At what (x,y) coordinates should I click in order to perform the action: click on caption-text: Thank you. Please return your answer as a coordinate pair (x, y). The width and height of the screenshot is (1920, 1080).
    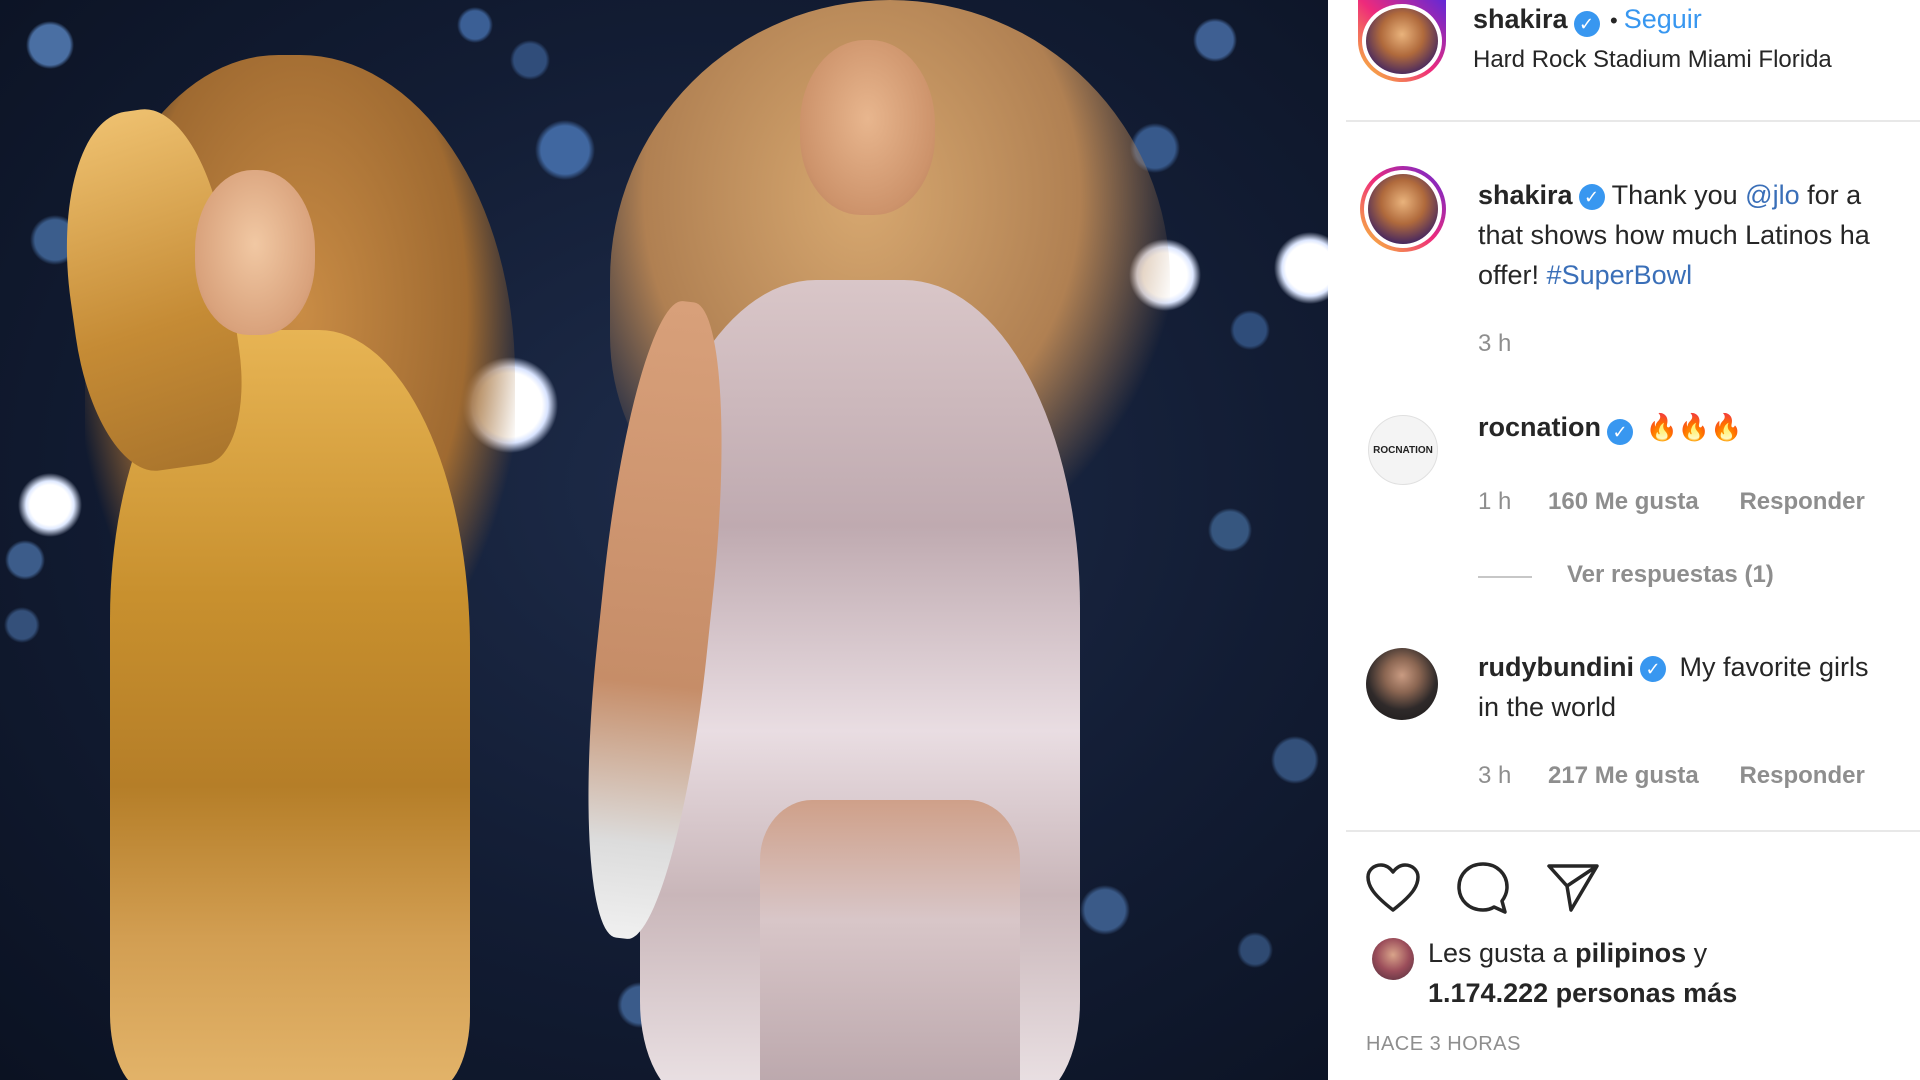
    Looking at the image, I should click on (1678, 195).